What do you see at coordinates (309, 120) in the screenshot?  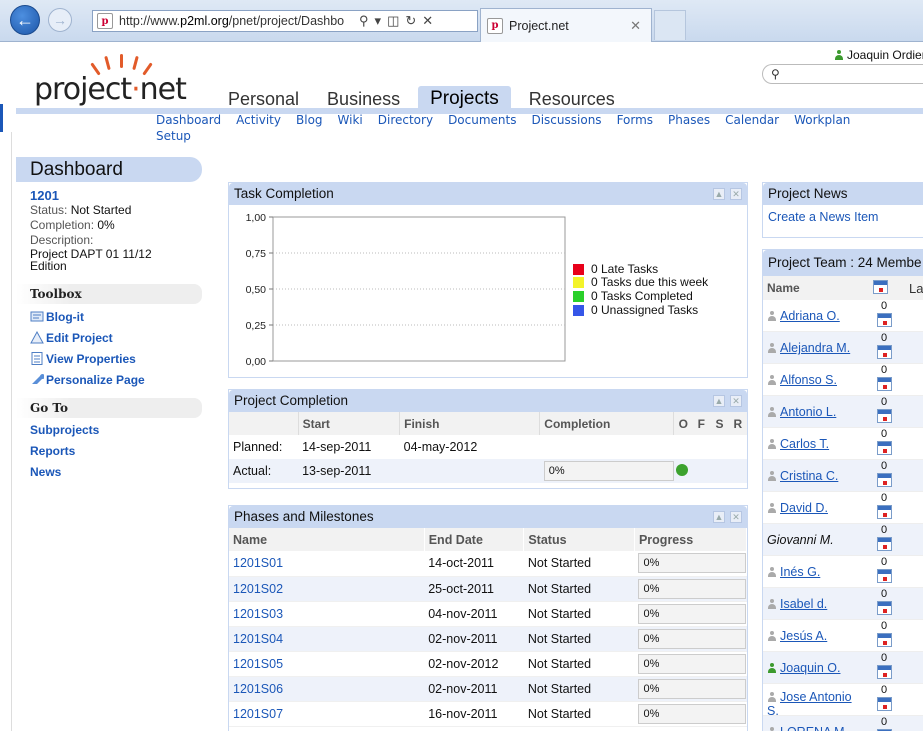 I see `subnav-blog: Blog` at bounding box center [309, 120].